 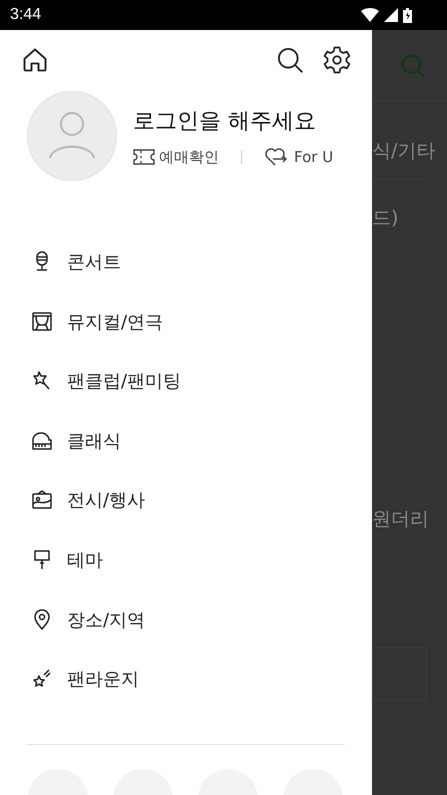 I want to click on signal-icon, so click(x=391, y=15).